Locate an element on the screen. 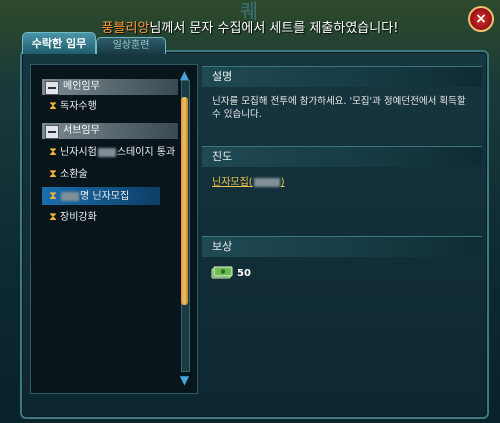  quest-item-sub-4: ⧗ 장비강화 is located at coordinates (117, 217).